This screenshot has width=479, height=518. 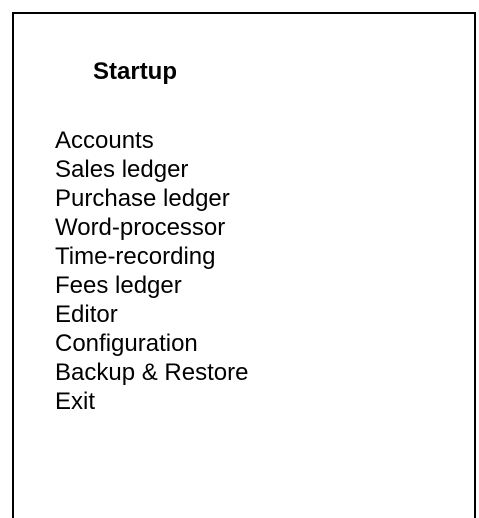 What do you see at coordinates (151, 372) in the screenshot?
I see `menu-item-backup-restore: Backup & Restore` at bounding box center [151, 372].